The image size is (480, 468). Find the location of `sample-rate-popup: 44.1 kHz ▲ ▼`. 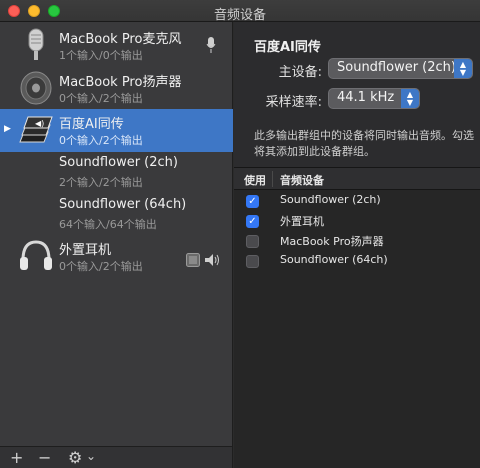

sample-rate-popup: 44.1 kHz ▲ ▼ is located at coordinates (374, 98).